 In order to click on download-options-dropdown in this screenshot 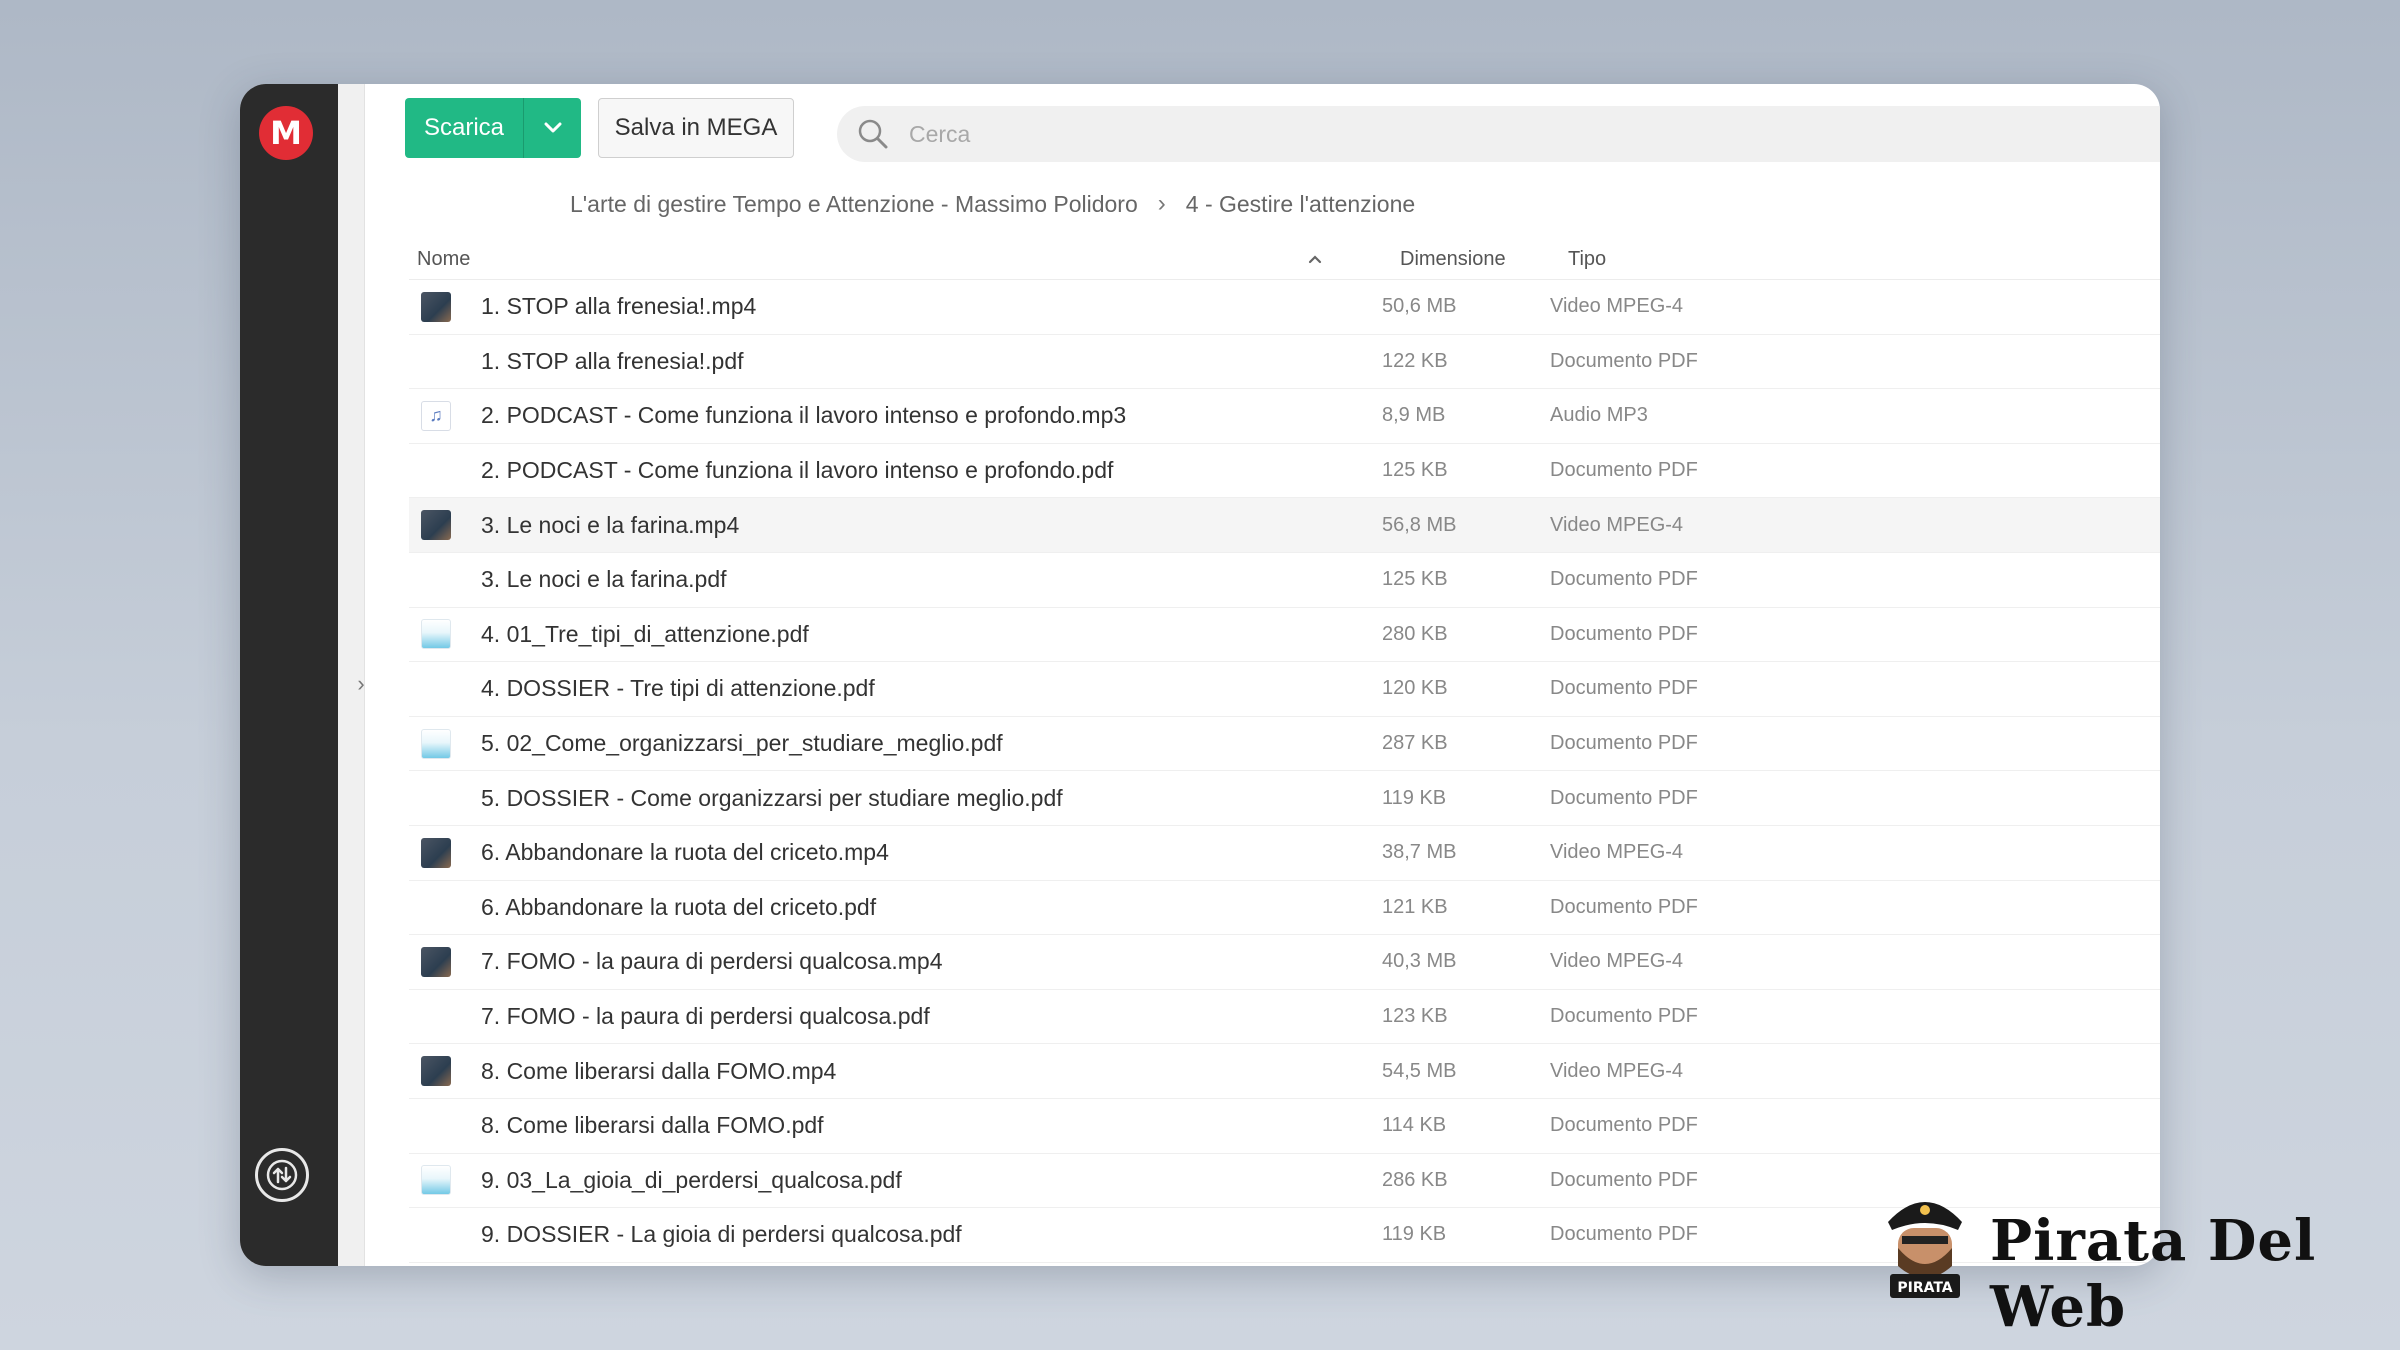, I will do `click(552, 128)`.